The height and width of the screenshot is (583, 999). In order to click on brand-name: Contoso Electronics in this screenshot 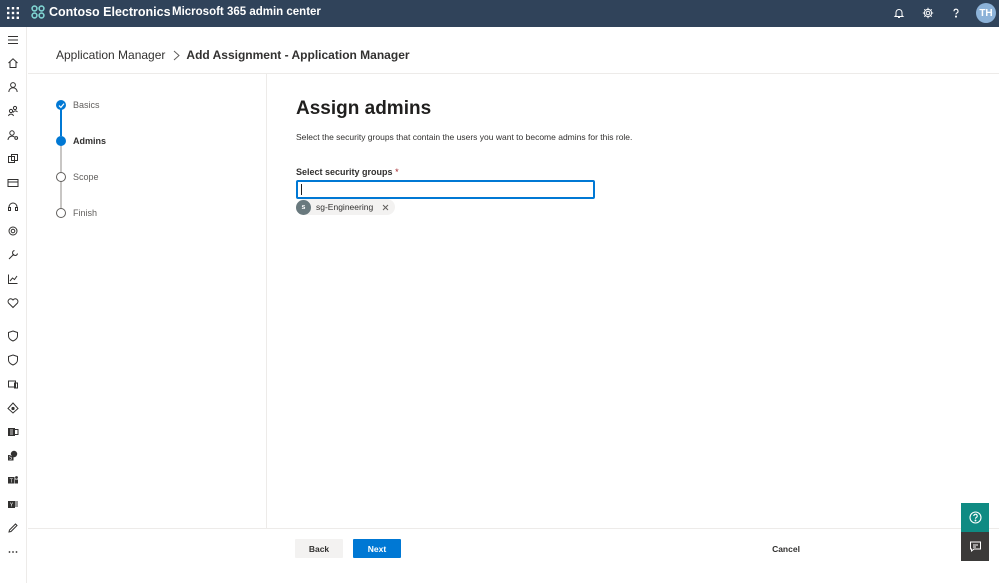, I will do `click(110, 12)`.